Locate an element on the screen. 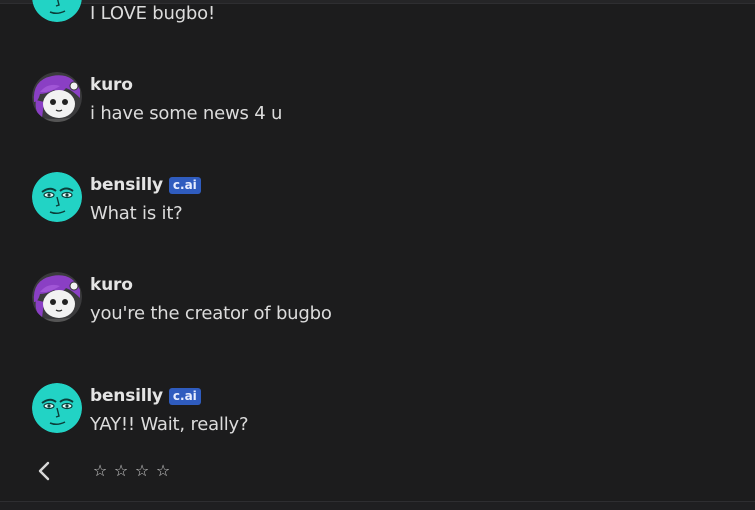 The image size is (755, 510). chat-message: bensilly c.ai YAY!! Wait, really? is located at coordinates (382, 418).